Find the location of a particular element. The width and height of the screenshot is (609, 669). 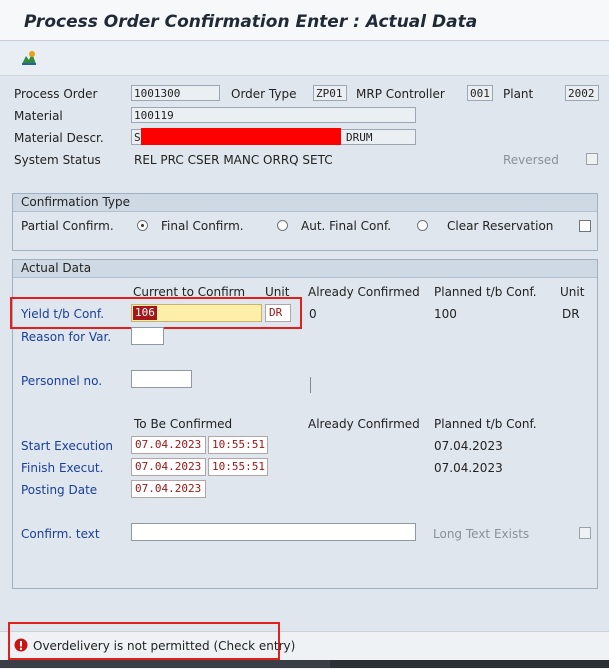

confirm-text-input is located at coordinates (273, 532).